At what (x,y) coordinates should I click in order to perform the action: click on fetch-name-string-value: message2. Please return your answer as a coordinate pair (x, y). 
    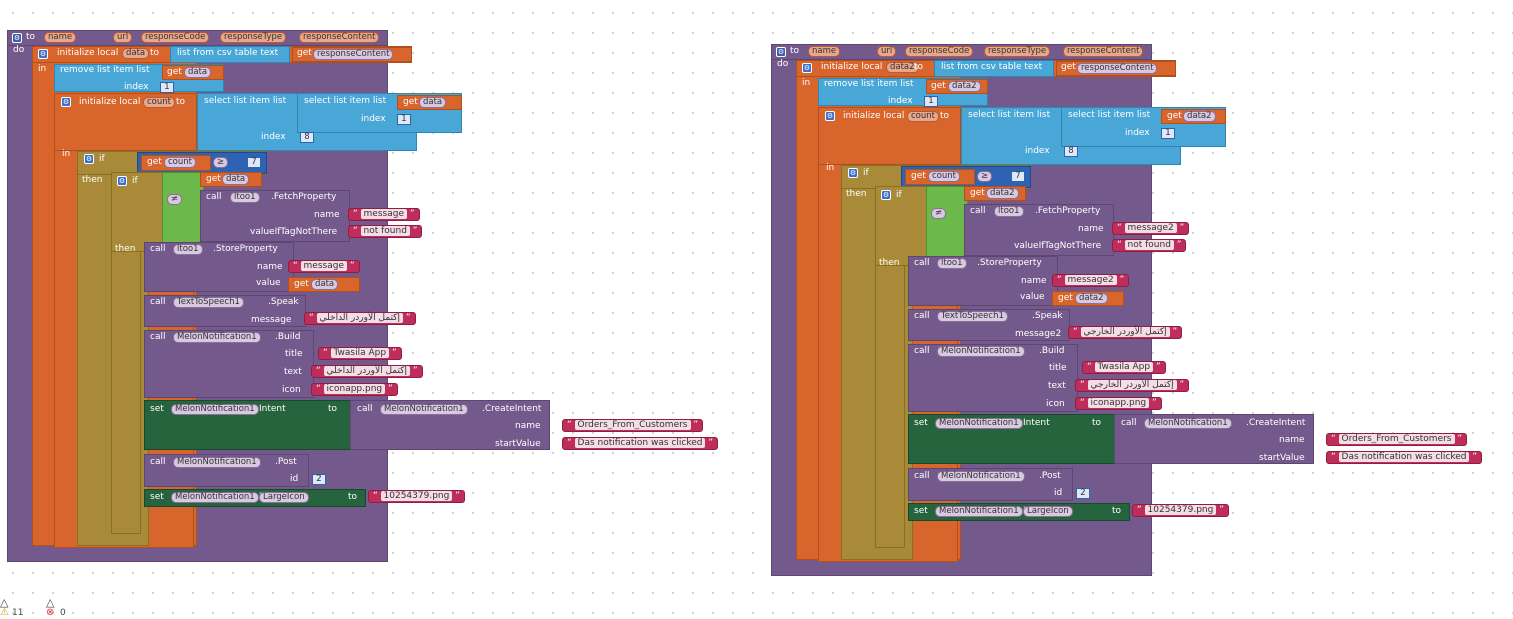
    Looking at the image, I should click on (1150, 228).